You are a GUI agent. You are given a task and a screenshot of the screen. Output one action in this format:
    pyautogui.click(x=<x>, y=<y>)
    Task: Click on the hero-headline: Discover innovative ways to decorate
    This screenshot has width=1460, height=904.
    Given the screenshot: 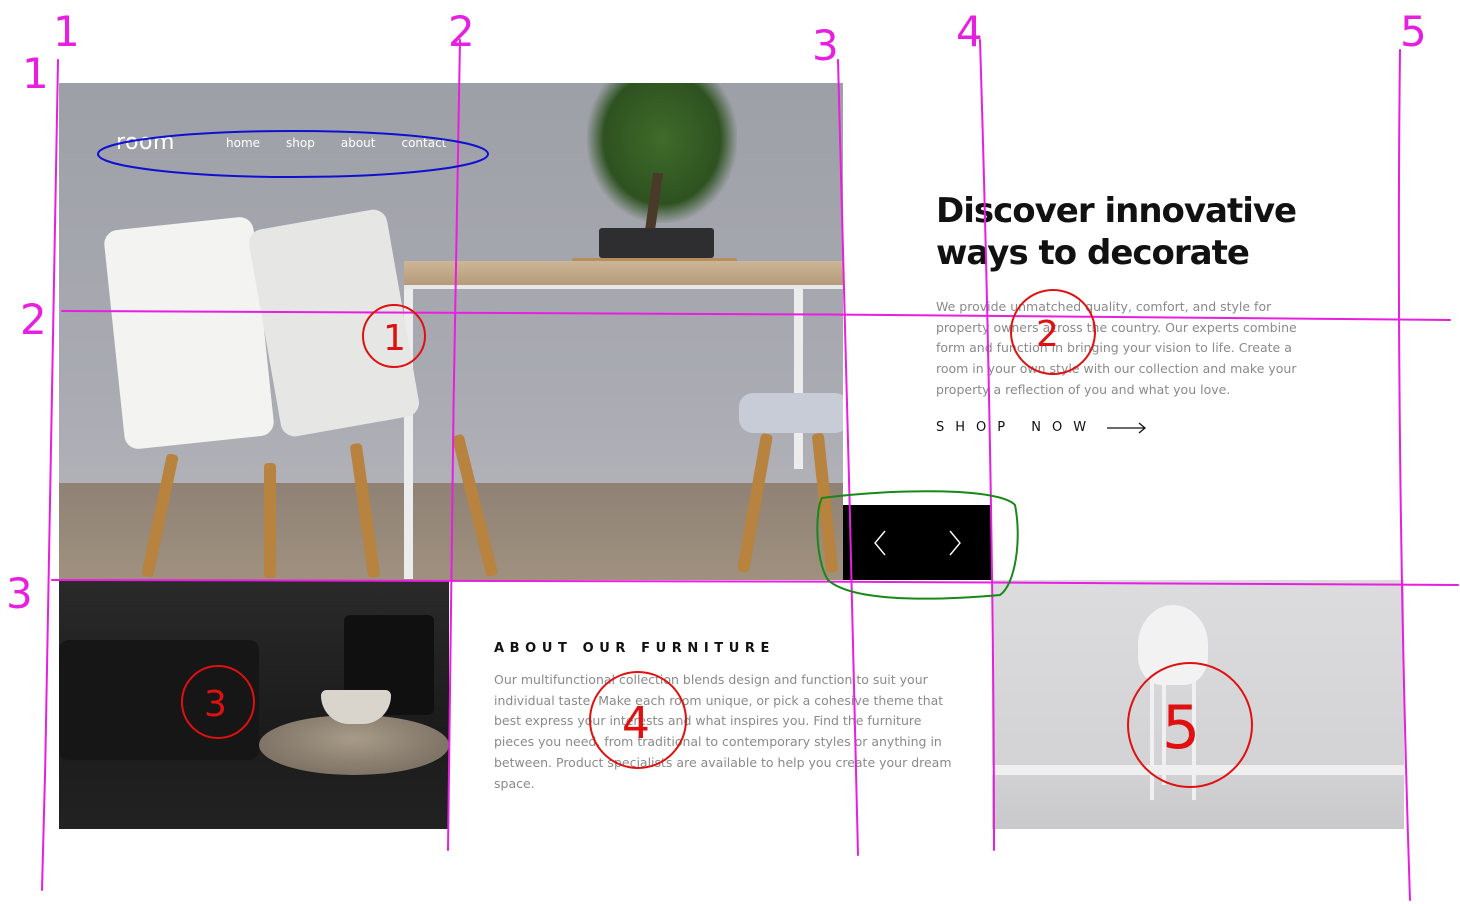 What is the action you would take?
    pyautogui.click(x=1146, y=232)
    